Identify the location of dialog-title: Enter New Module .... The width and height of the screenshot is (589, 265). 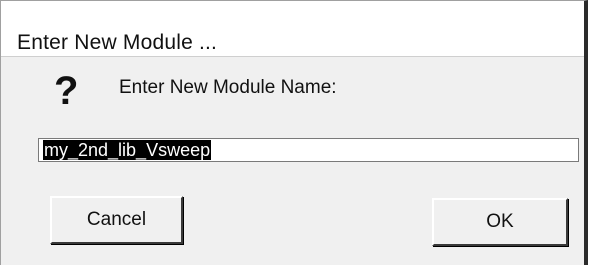
(117, 42).